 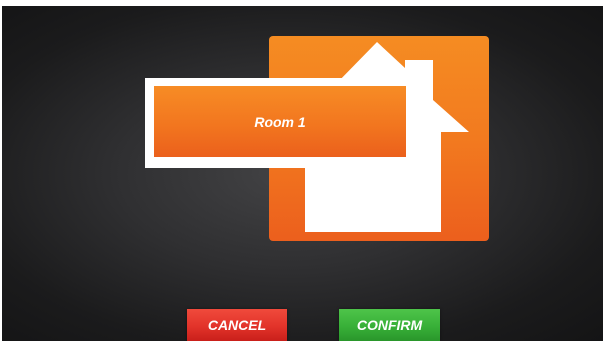 I want to click on cancel-button-label: CANCEL, so click(x=237, y=325).